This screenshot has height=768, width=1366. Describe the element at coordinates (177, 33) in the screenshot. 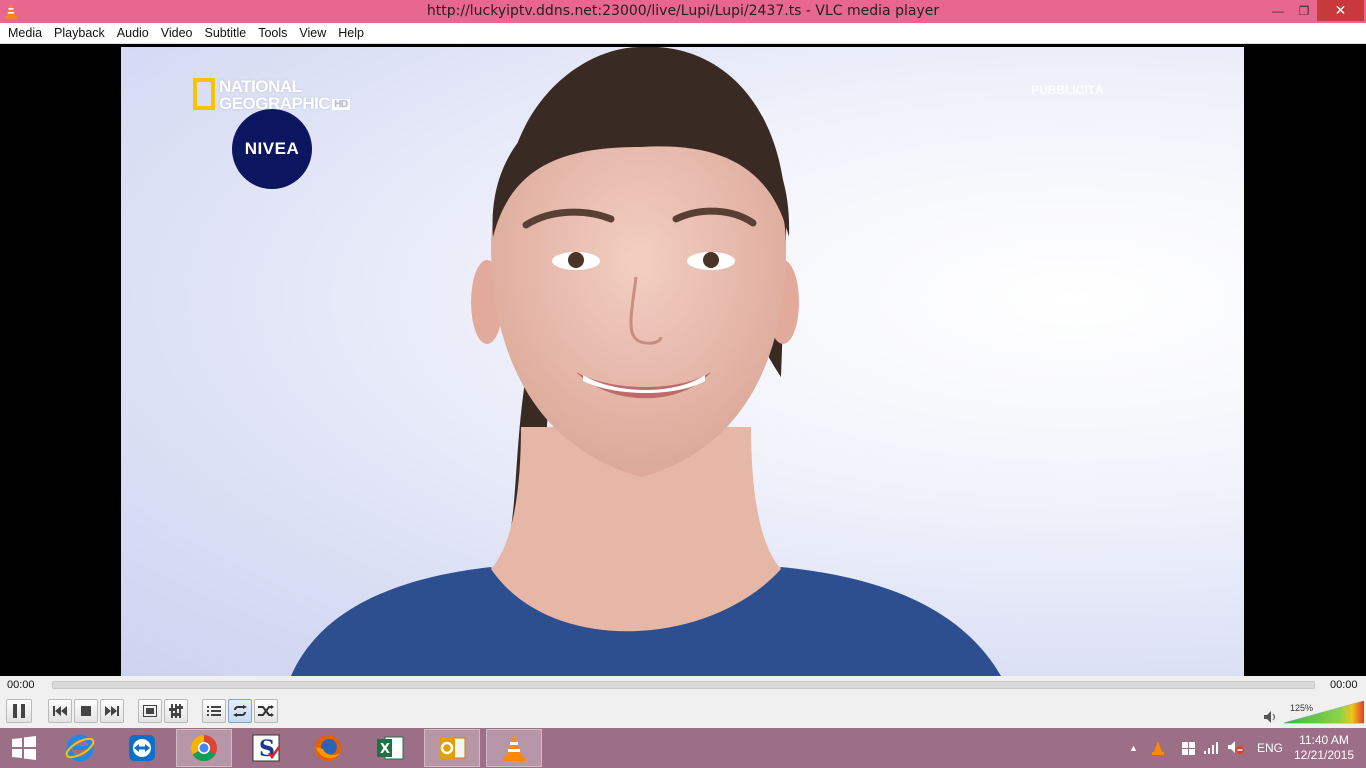

I see `menu-video: Video` at that location.